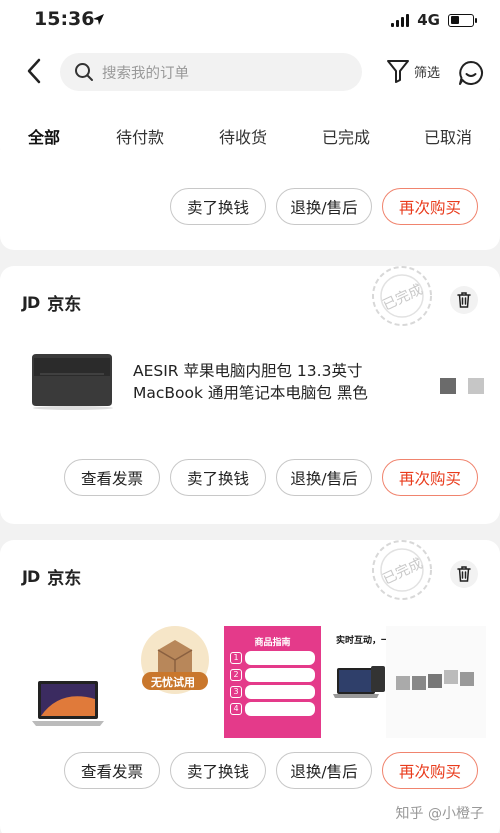  What do you see at coordinates (272, 682) in the screenshot?
I see `product-image: 商品指南 1 2 3 4` at bounding box center [272, 682].